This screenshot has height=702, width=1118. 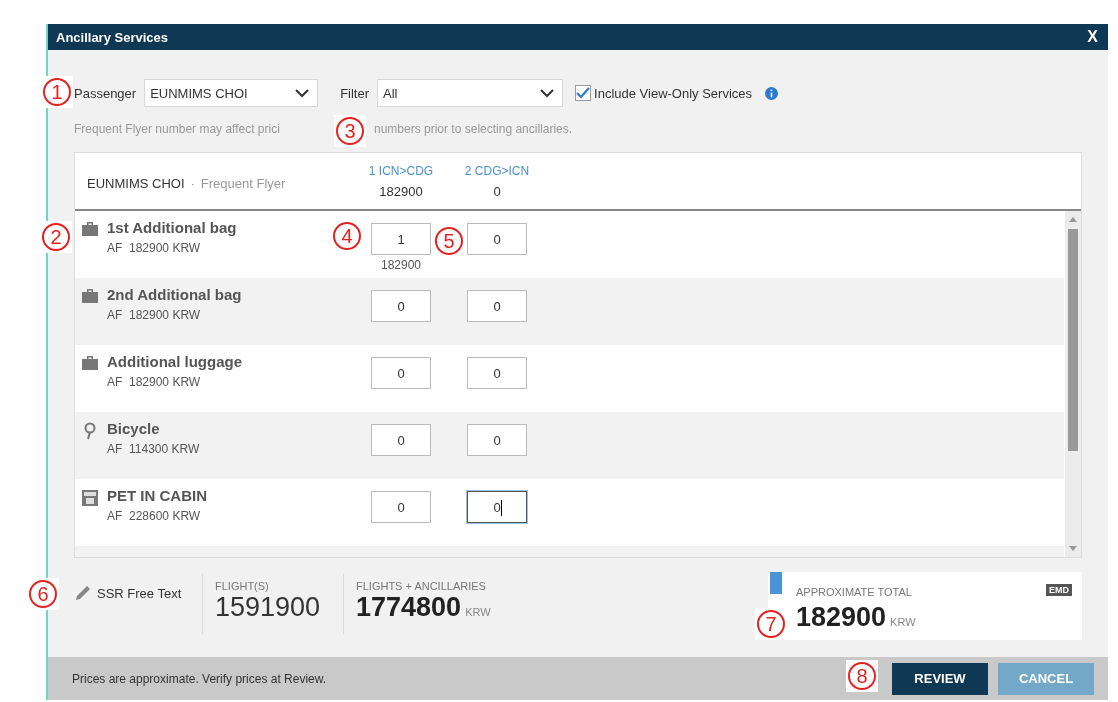 What do you see at coordinates (350, 131) in the screenshot?
I see `callout-marker: 3` at bounding box center [350, 131].